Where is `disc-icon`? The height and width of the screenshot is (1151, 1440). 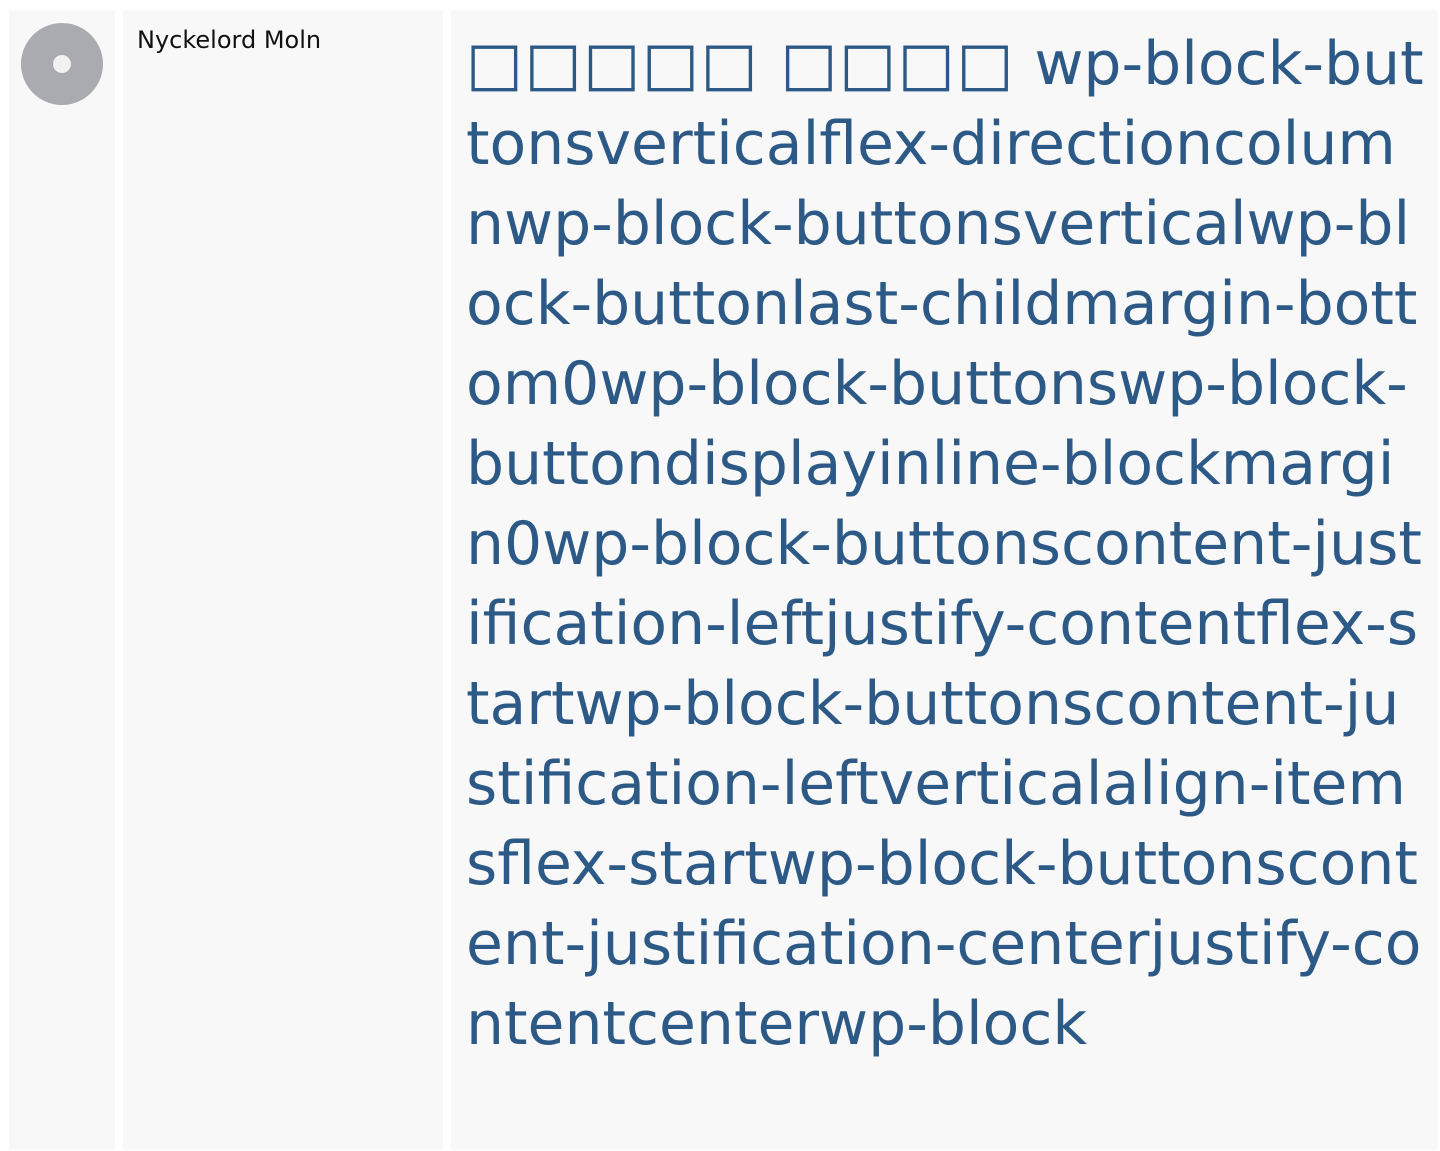
disc-icon is located at coordinates (62, 64).